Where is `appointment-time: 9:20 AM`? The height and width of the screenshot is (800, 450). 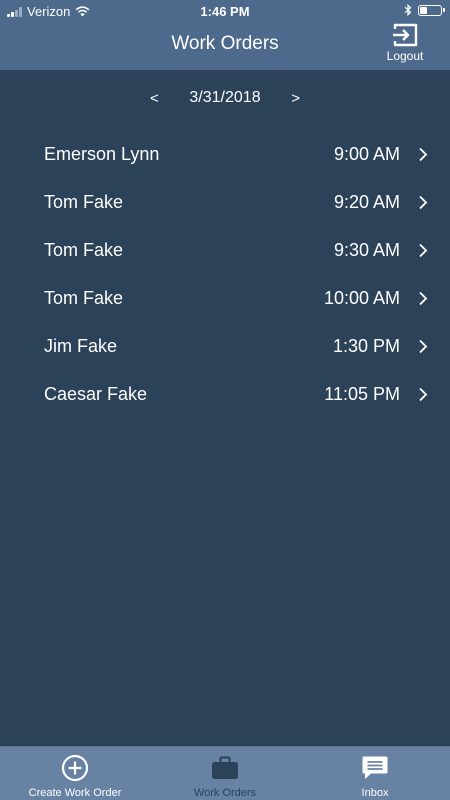
appointment-time: 9:20 AM is located at coordinates (366, 201).